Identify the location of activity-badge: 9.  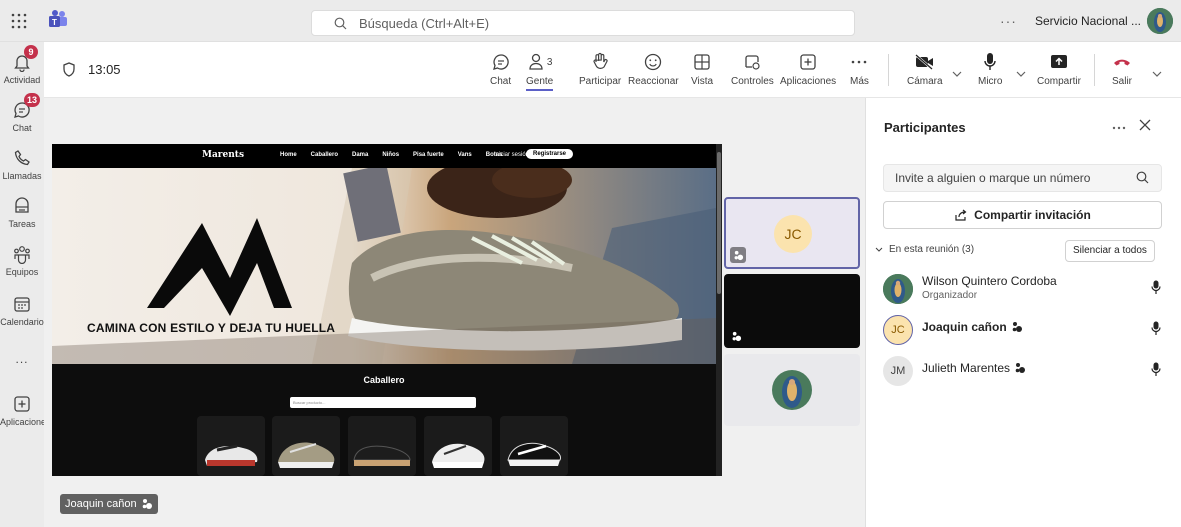
(31, 52).